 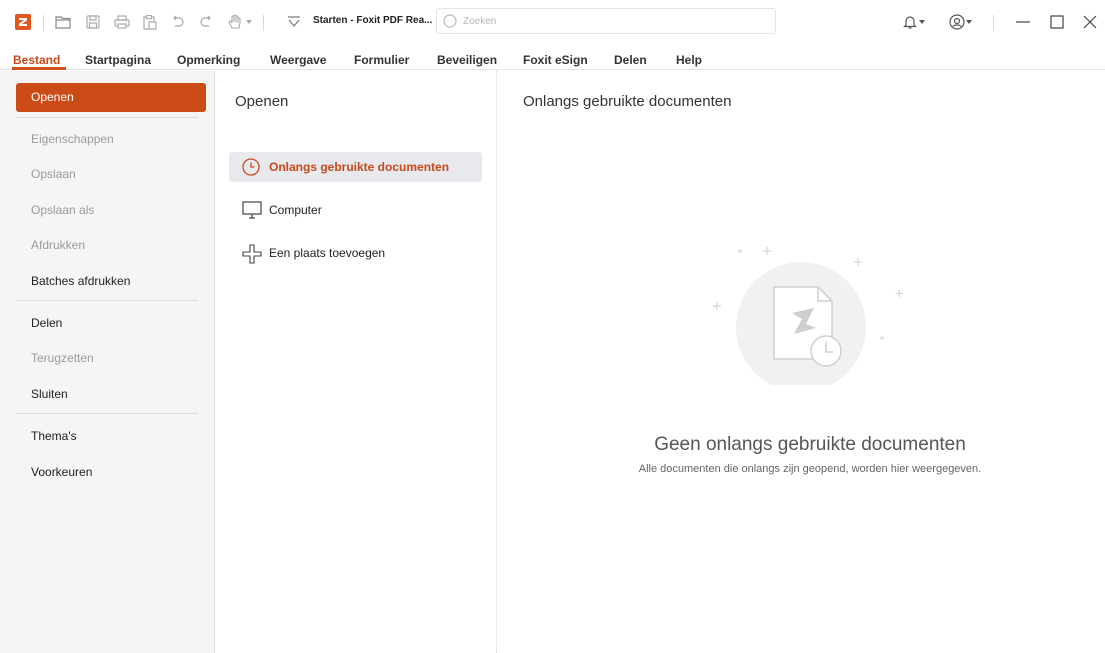 I want to click on close-icon, so click(x=1090, y=22).